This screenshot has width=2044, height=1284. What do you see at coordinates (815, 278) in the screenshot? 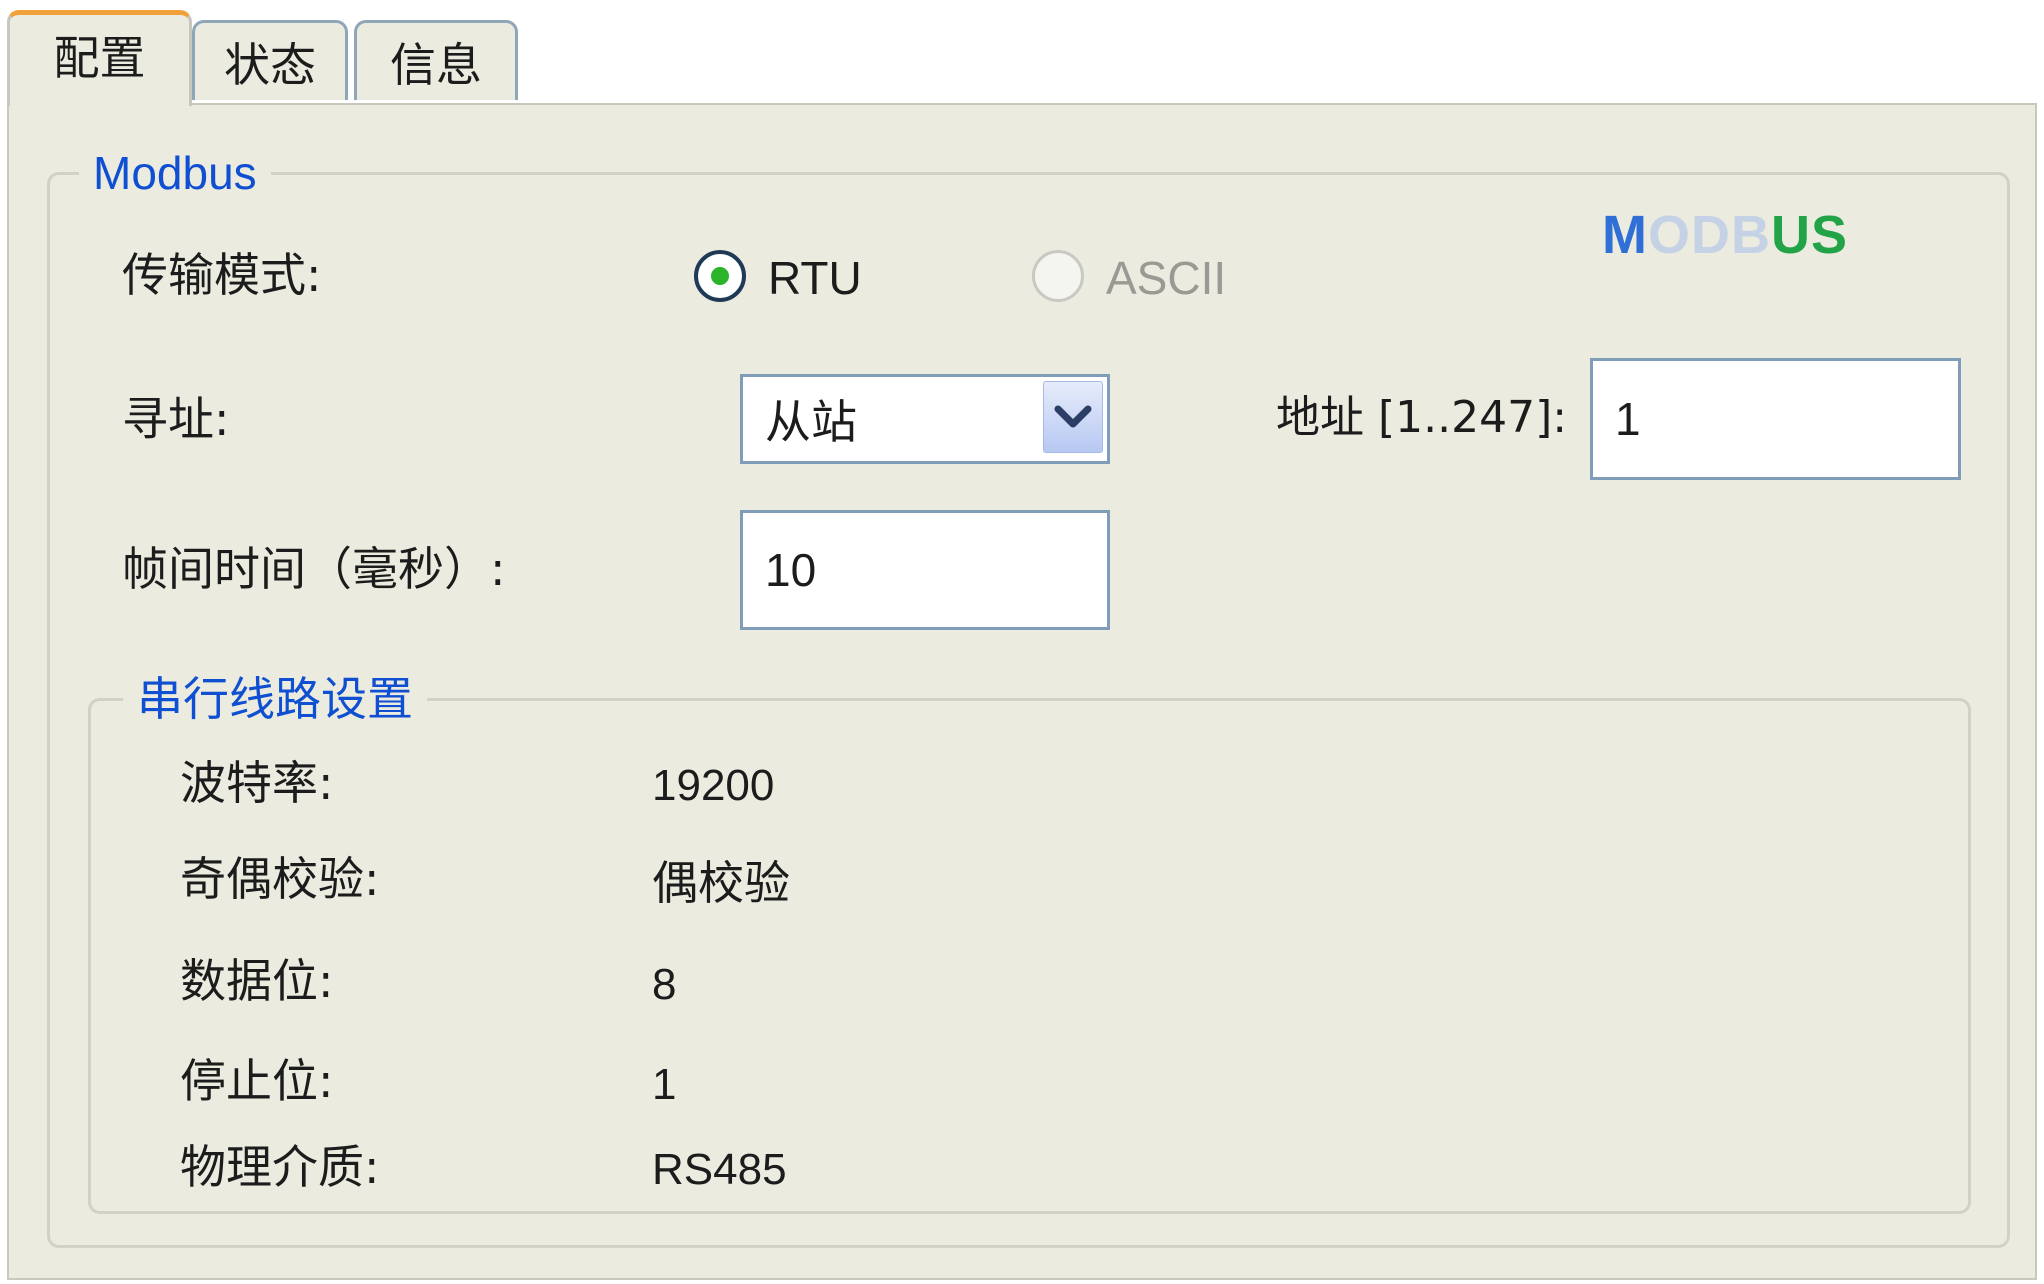
I see `radio-rtu-label: RTU` at bounding box center [815, 278].